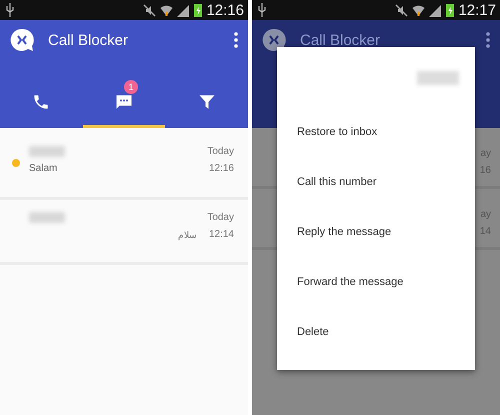 The image size is (500, 415). Describe the element at coordinates (376, 182) in the screenshot. I see `menu-item: Call this number` at that location.